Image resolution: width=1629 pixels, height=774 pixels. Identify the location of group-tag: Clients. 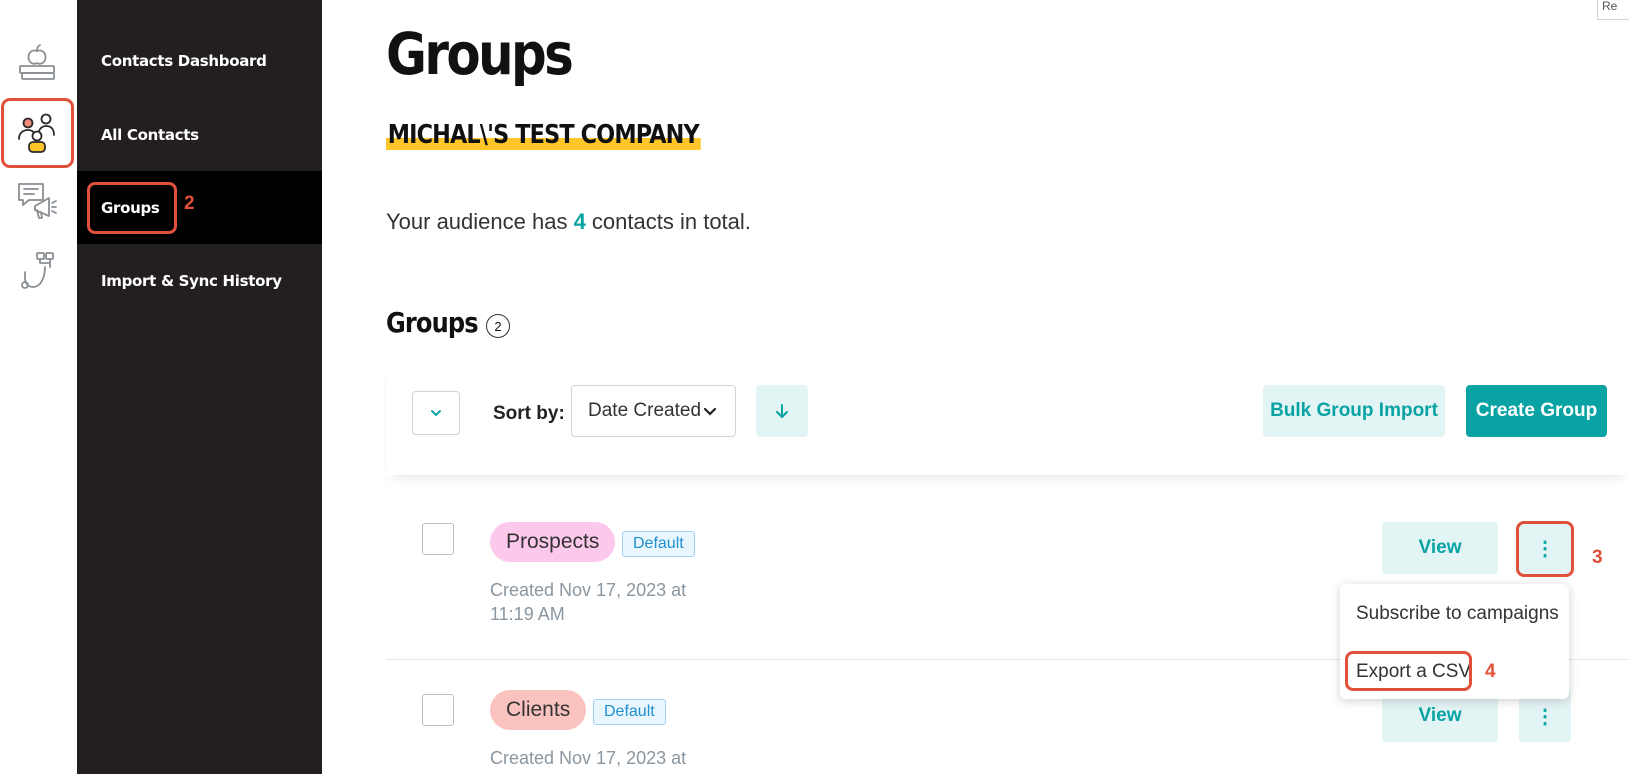
(538, 710).